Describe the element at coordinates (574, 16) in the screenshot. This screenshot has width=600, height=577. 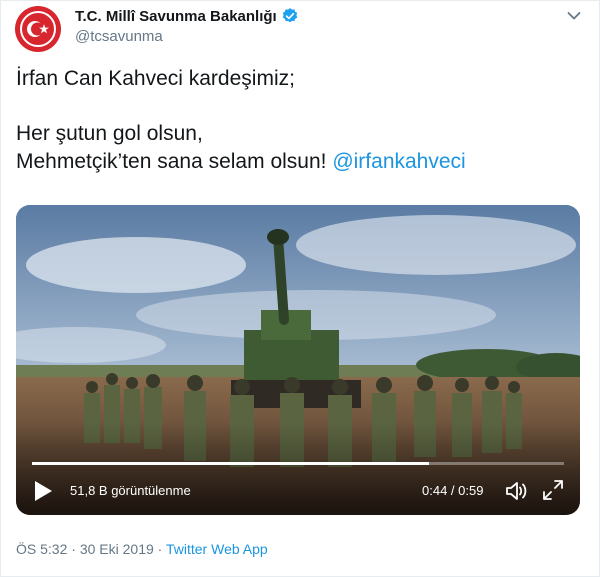
I see `chevron-down-icon` at that location.